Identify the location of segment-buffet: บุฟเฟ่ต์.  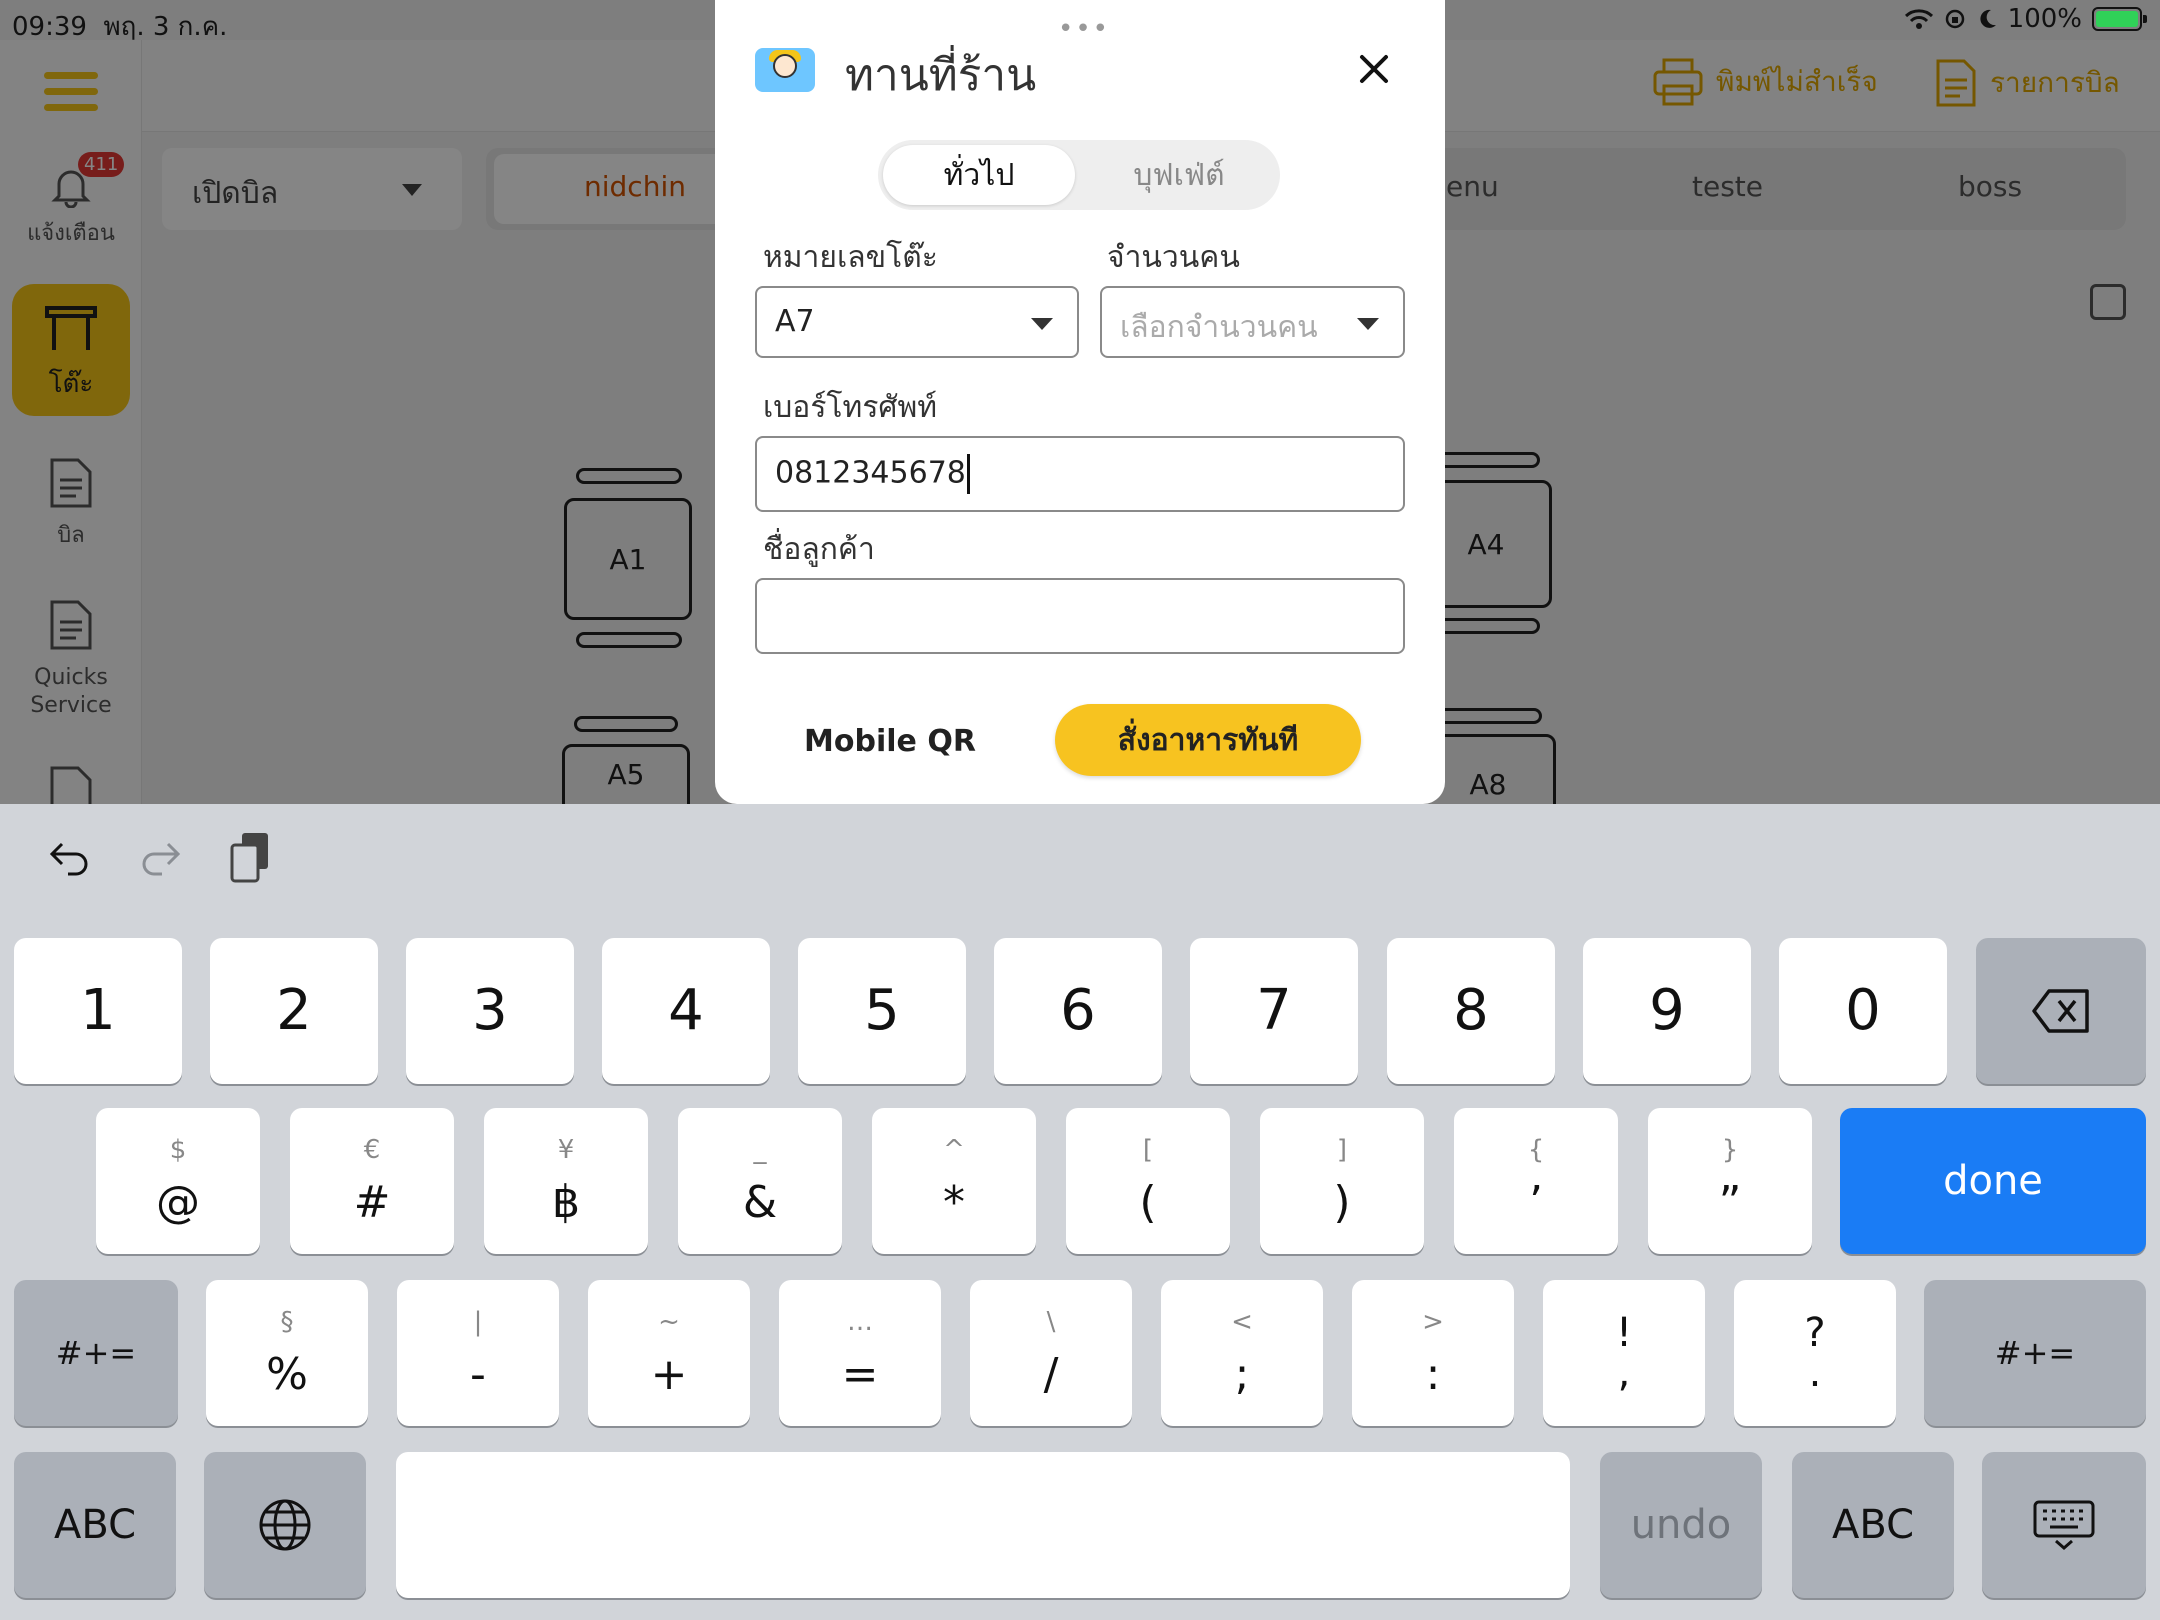
(1179, 175).